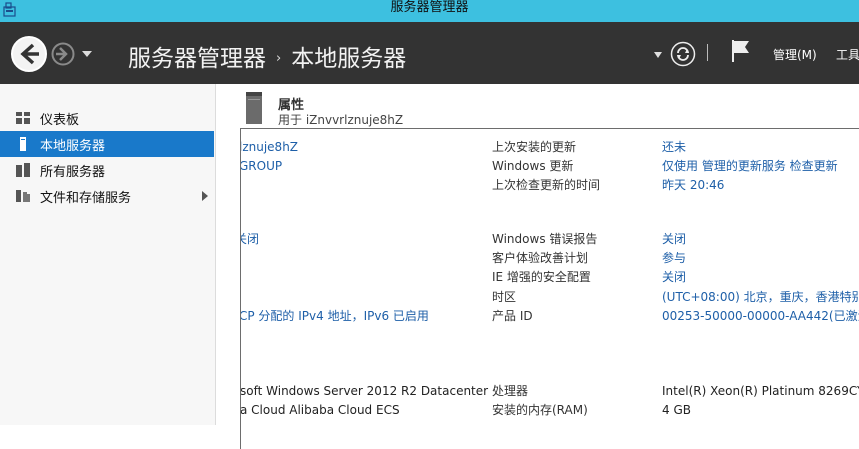 This screenshot has height=449, width=859. What do you see at coordinates (349, 59) in the screenshot?
I see `breadcrumb-current: 本地服务器` at bounding box center [349, 59].